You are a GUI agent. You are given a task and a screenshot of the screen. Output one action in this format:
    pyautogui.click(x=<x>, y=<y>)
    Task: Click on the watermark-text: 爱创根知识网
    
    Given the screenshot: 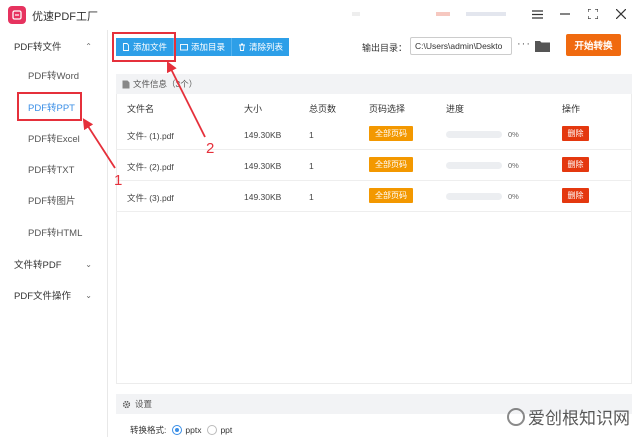 What is the action you would take?
    pyautogui.click(x=579, y=418)
    